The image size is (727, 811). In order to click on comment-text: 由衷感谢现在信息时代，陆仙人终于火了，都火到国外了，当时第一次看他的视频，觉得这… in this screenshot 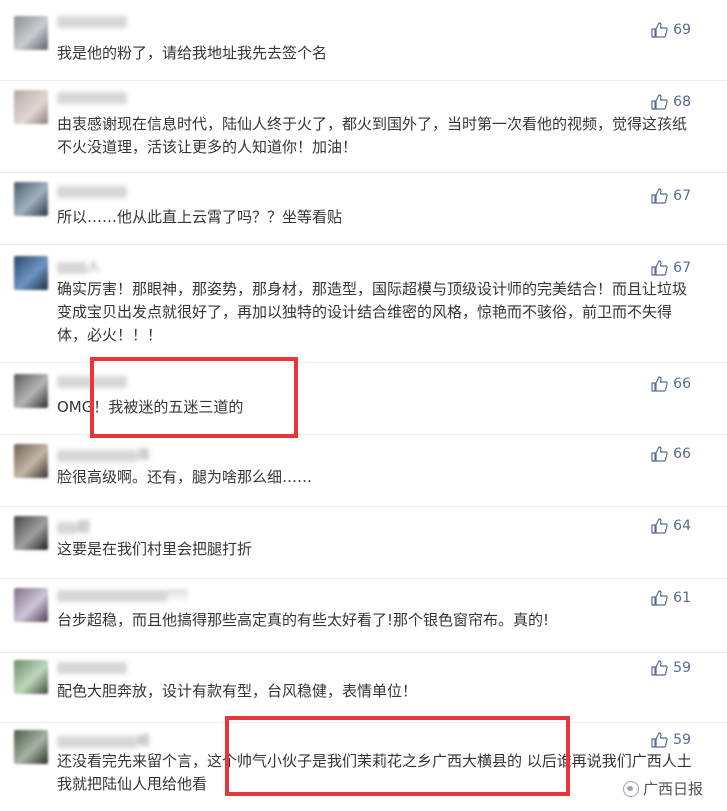, I will do `click(372, 135)`.